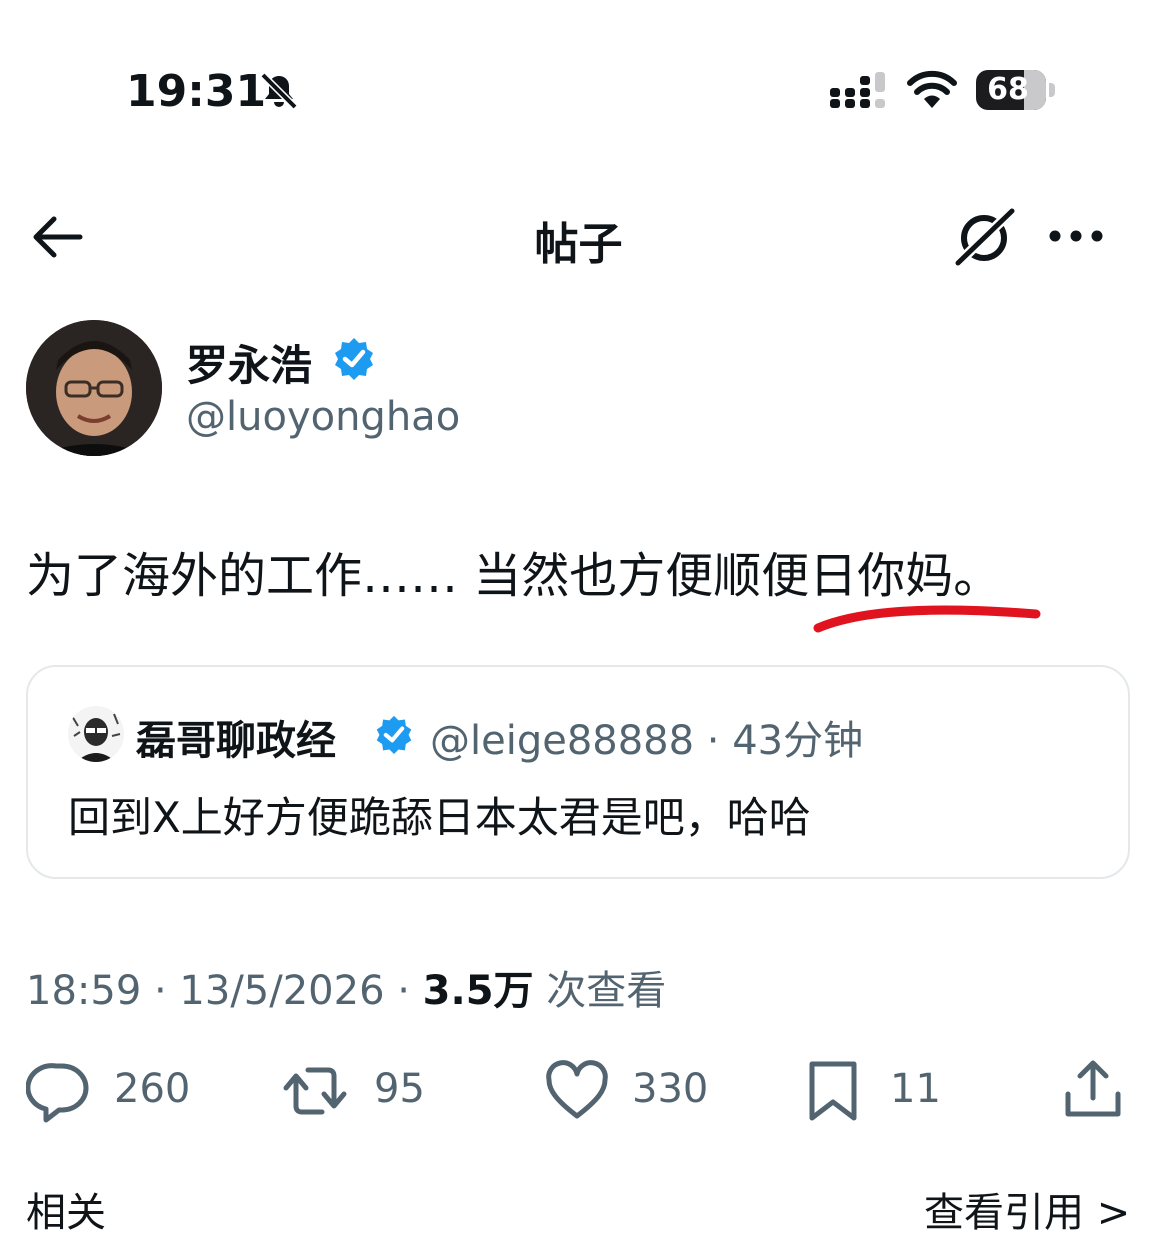  I want to click on reply-count: 260, so click(152, 1089).